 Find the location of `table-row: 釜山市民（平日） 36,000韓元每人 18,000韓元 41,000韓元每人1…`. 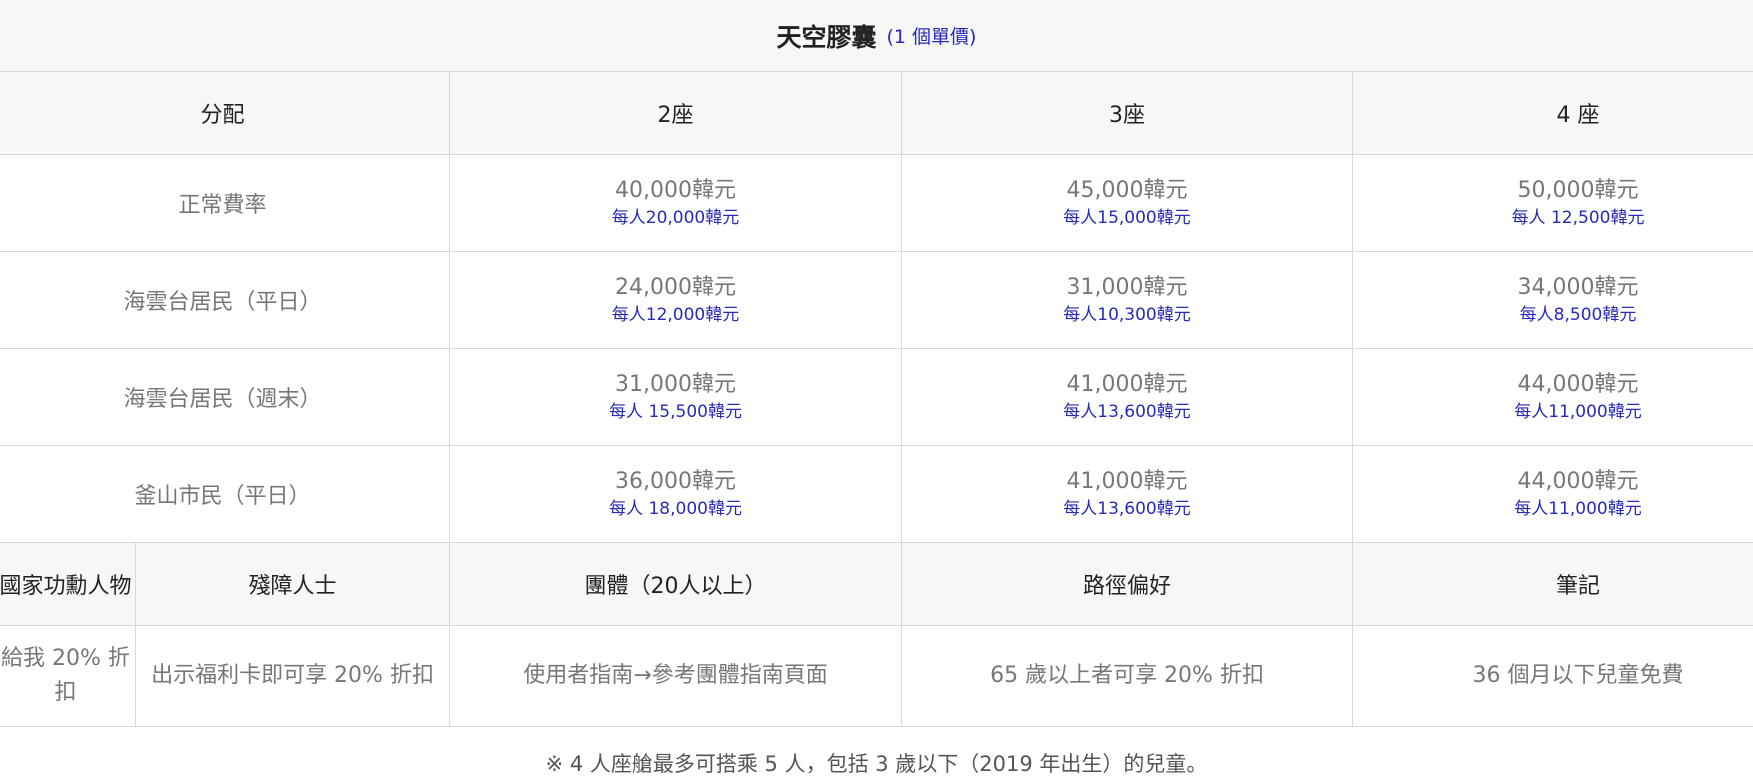

table-row: 釜山市民（平日） 36,000韓元每人 18,000韓元 41,000韓元每人1… is located at coordinates (876, 494).